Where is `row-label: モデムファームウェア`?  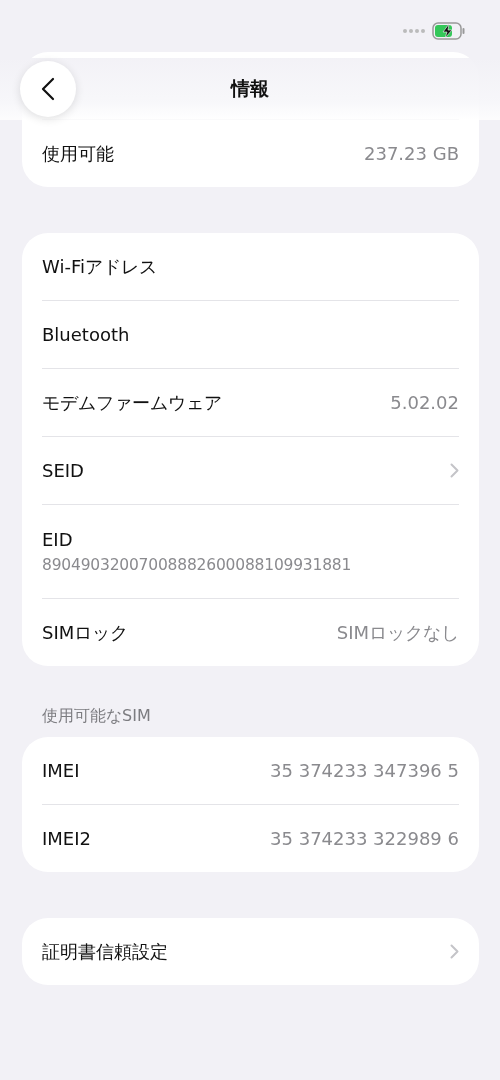 row-label: モデムファームウェア is located at coordinates (132, 402).